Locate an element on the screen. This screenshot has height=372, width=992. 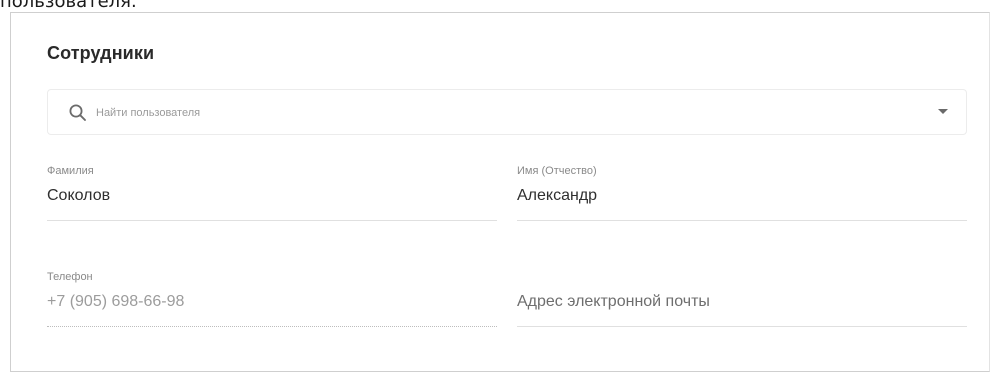
first-name-input is located at coordinates (742, 196).